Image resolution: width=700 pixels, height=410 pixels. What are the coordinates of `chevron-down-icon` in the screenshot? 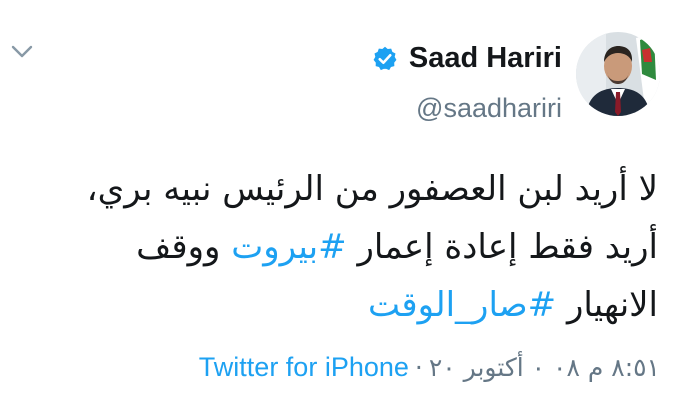 It's located at (22, 52).